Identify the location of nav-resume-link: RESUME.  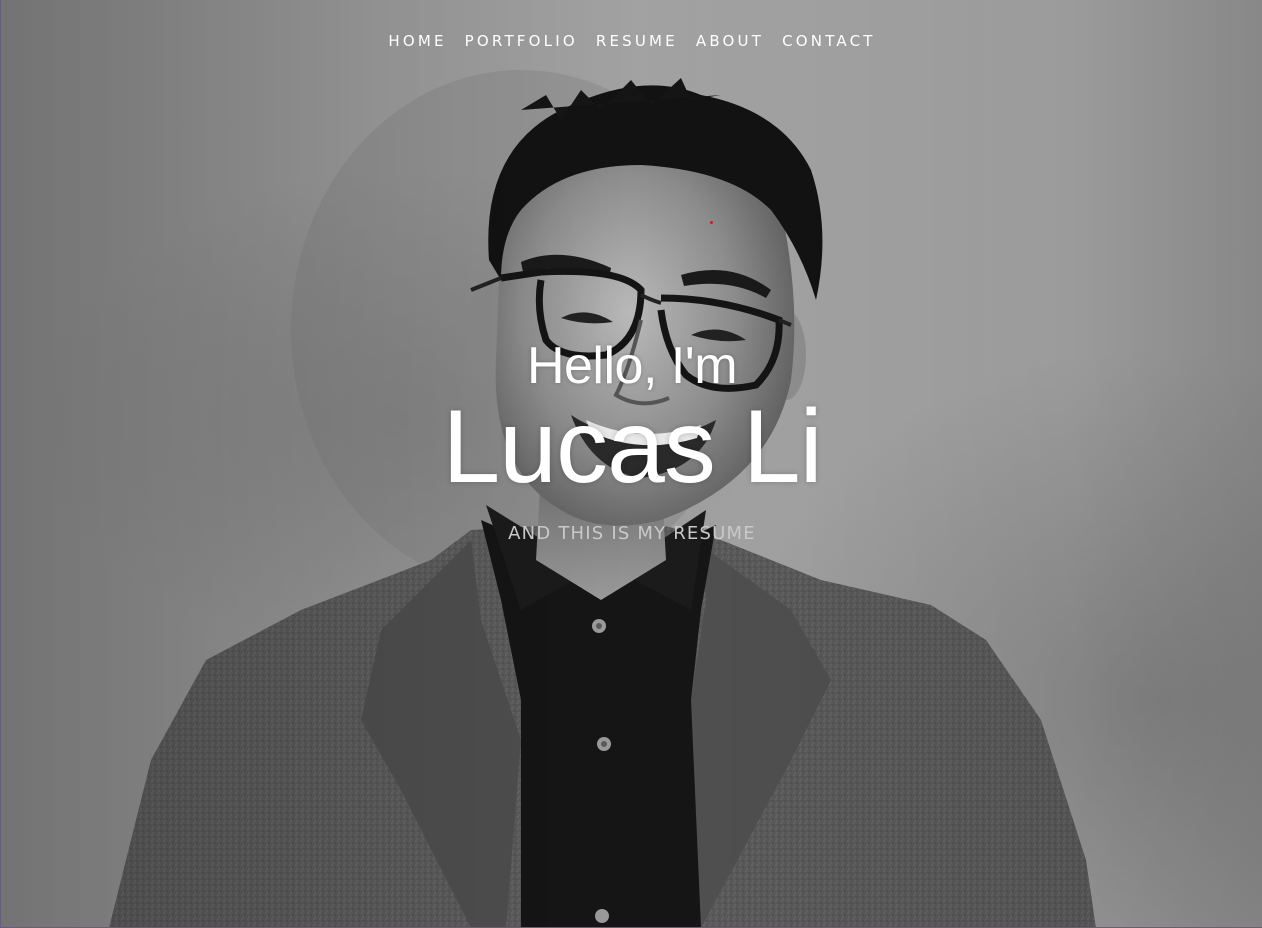
(637, 41).